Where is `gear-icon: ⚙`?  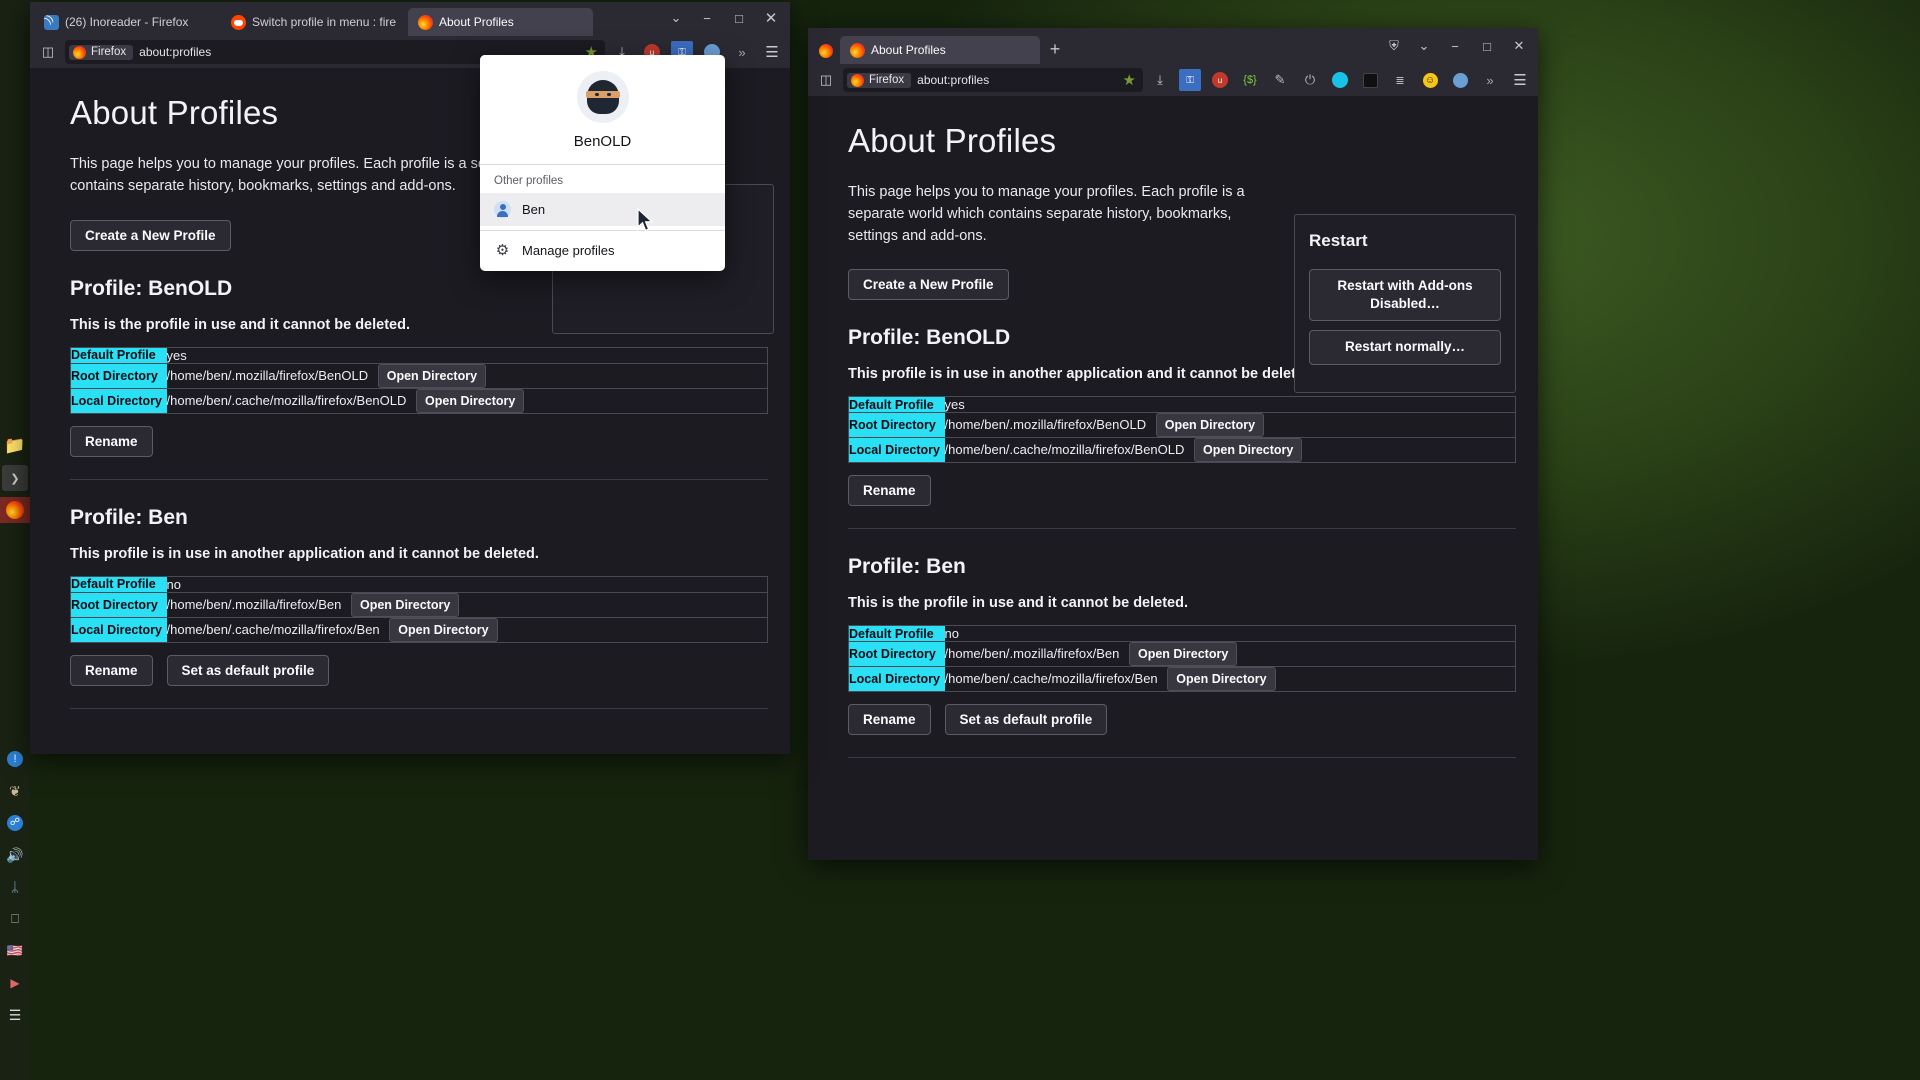 gear-icon: ⚙ is located at coordinates (502, 250).